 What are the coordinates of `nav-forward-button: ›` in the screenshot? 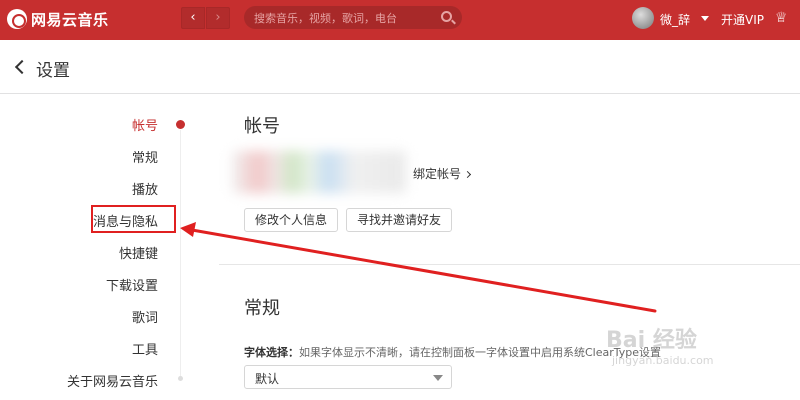 It's located at (218, 18).